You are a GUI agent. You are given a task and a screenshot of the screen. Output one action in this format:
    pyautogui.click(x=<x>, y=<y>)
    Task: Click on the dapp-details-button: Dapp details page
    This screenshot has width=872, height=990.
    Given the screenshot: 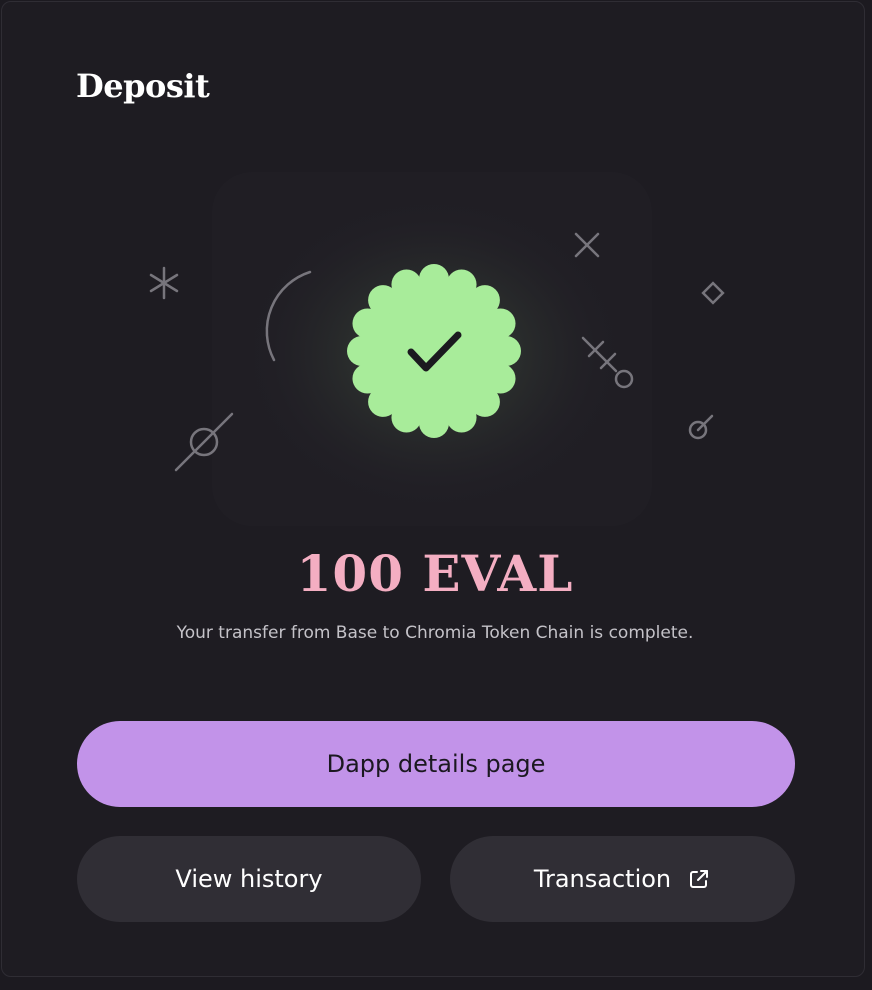 What is the action you would take?
    pyautogui.click(x=436, y=764)
    